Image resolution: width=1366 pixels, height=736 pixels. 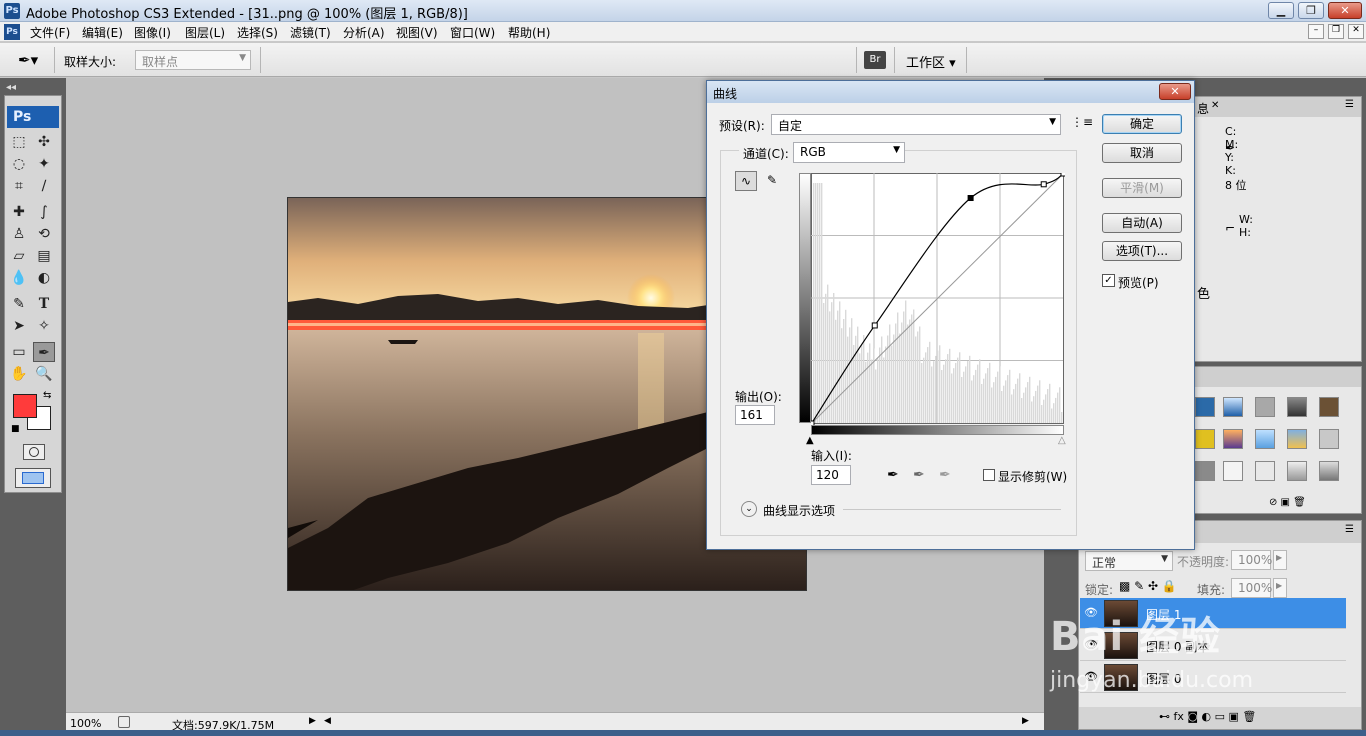 What do you see at coordinates (1287, 502) in the screenshot?
I see `panel-footer-icons: ⊘ ▣ 🗑` at bounding box center [1287, 502].